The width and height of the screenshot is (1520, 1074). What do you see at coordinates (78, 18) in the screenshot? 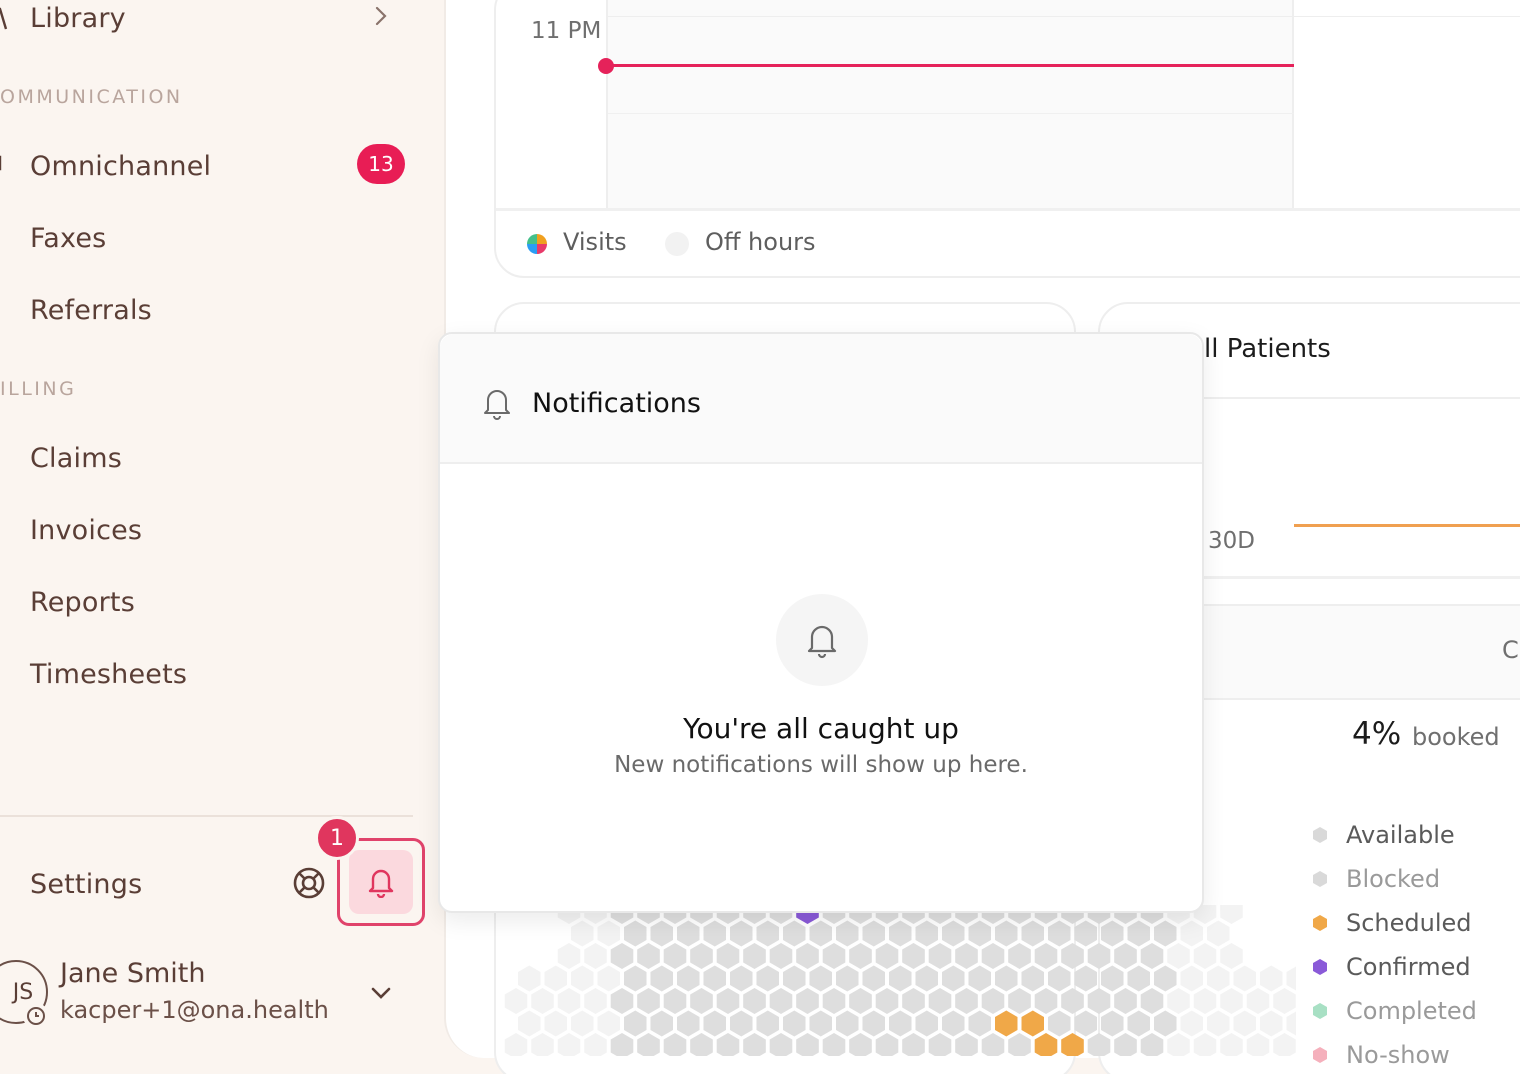
I see `sidebar-item-label: Library` at bounding box center [78, 18].